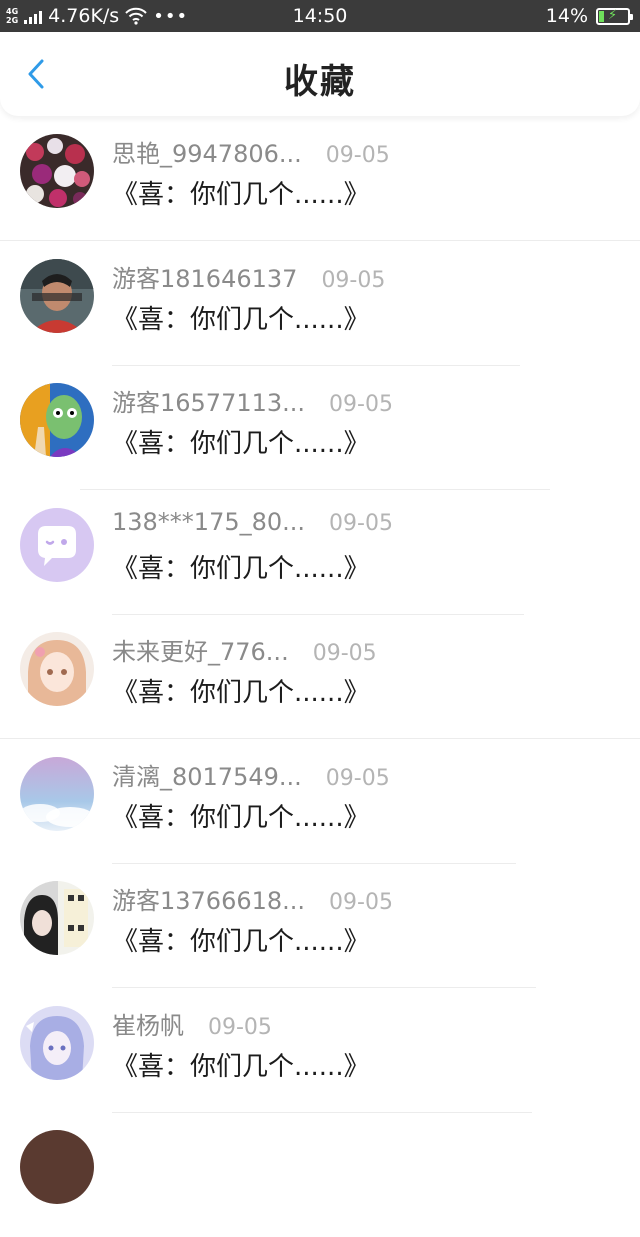 The image size is (640, 1237). What do you see at coordinates (192, 1023) in the screenshot?
I see `item-meta: 崔杨帆 09-05` at bounding box center [192, 1023].